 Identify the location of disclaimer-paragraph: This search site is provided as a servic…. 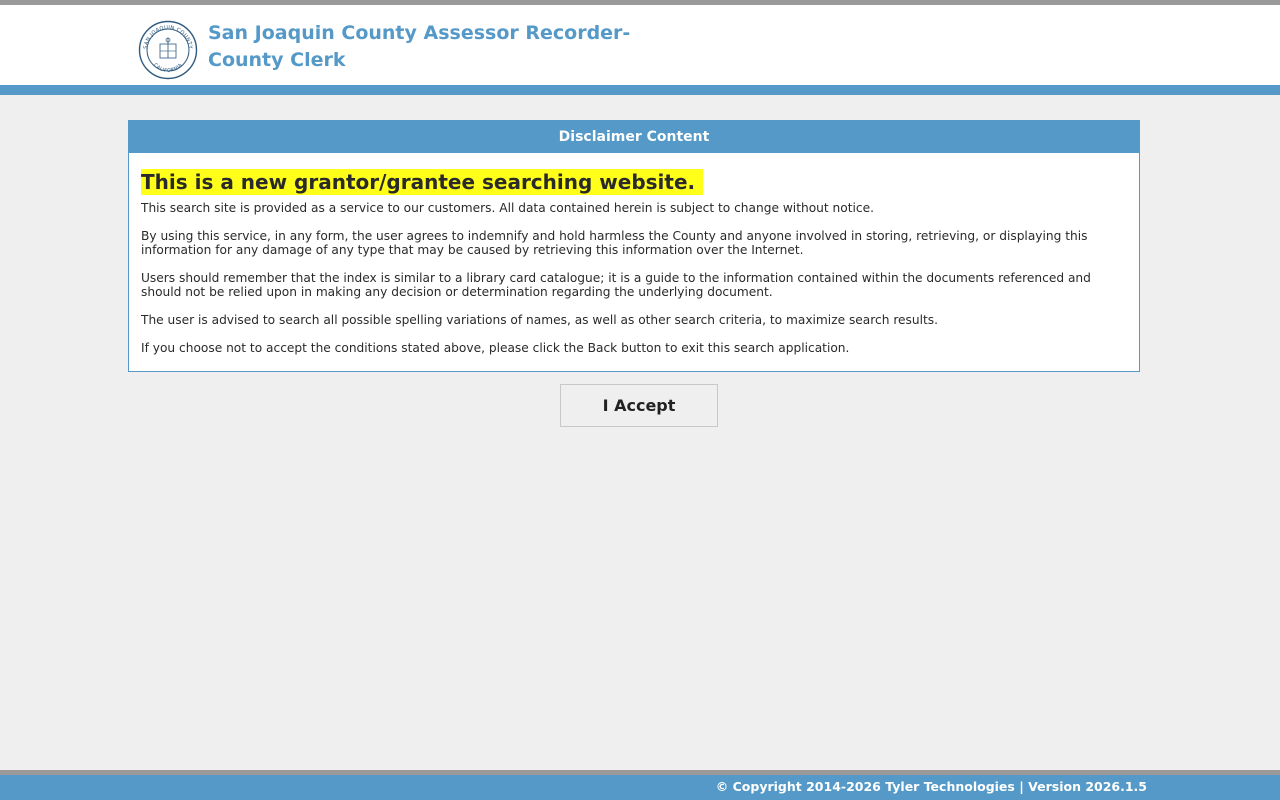
(507, 208).